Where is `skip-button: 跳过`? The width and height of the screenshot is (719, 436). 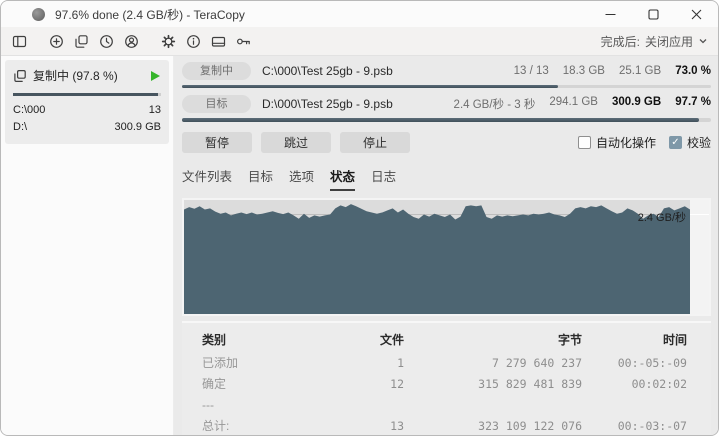 skip-button: 跳过 is located at coordinates (296, 142).